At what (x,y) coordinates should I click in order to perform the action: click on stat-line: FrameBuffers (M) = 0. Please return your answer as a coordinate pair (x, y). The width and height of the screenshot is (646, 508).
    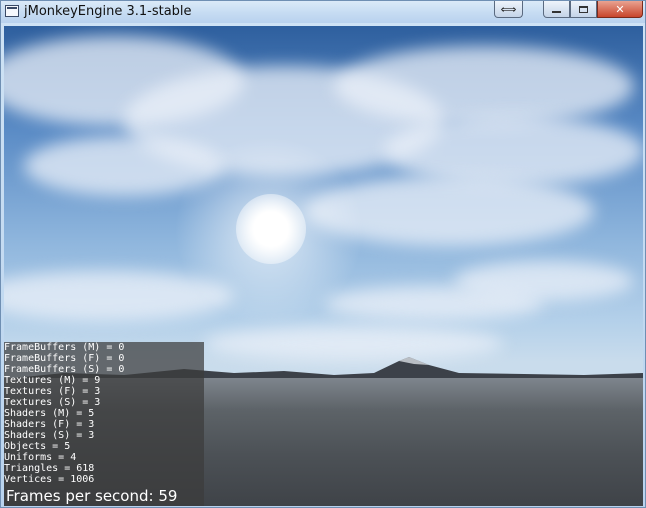
    Looking at the image, I should click on (64, 347).